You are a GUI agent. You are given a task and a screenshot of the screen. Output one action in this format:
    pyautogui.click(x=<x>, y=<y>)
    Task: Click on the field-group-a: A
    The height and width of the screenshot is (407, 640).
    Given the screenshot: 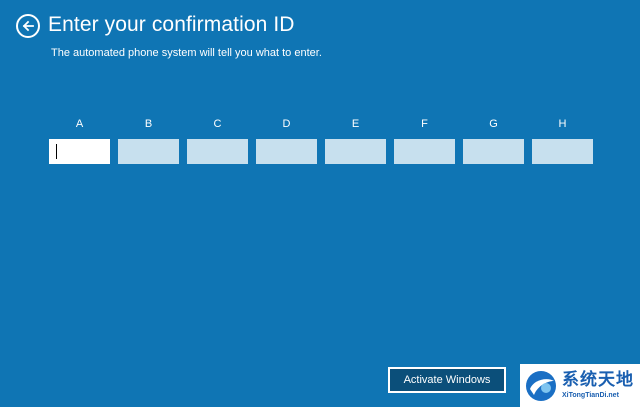 What is the action you would take?
    pyautogui.click(x=79, y=140)
    